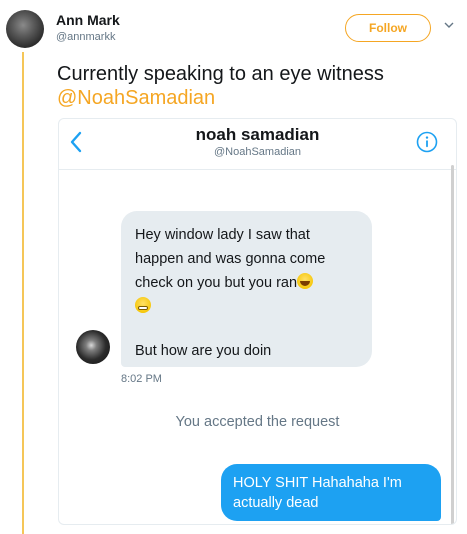  I want to click on dm-contact-handle: @NoahSamadian, so click(257, 152).